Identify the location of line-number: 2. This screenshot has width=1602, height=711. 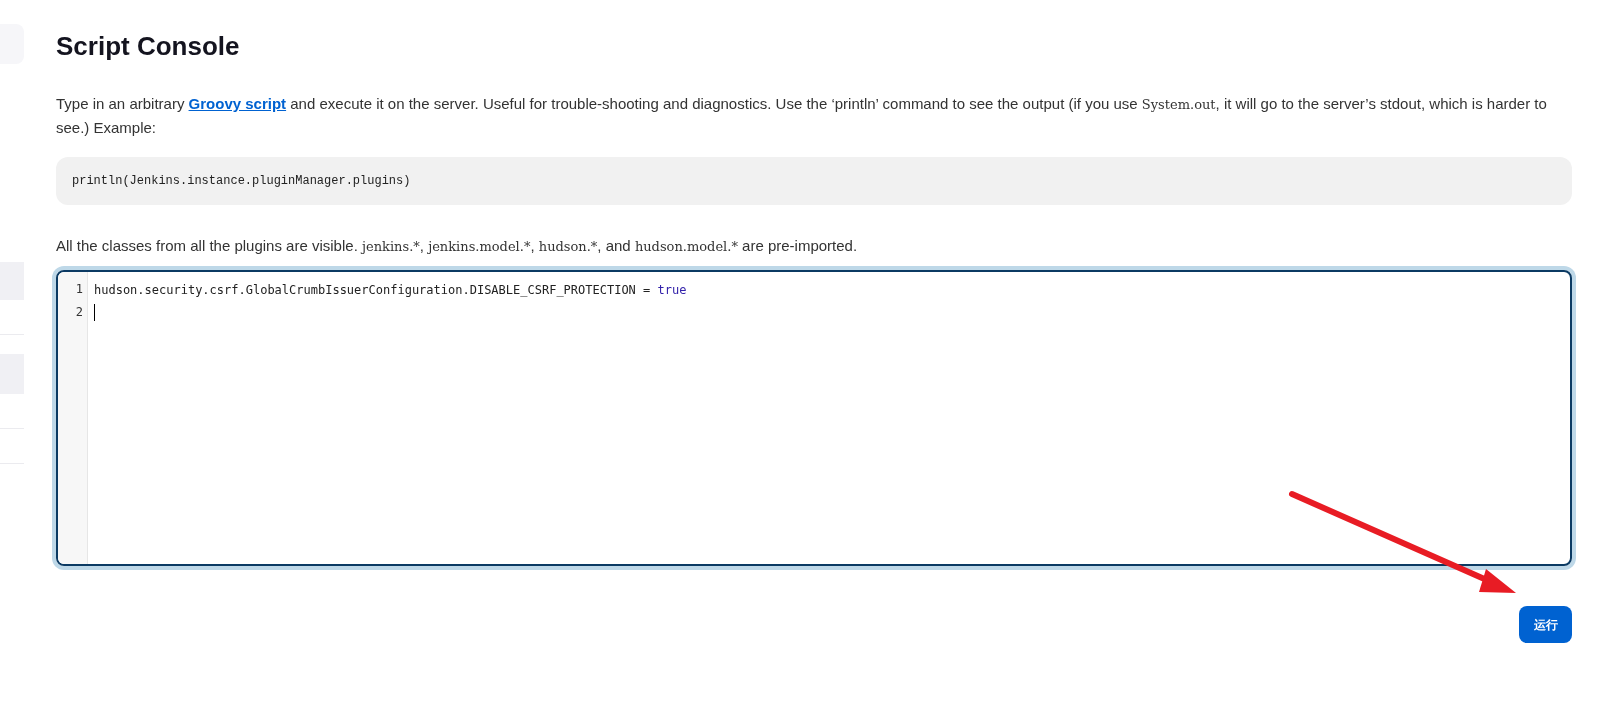
(79, 312).